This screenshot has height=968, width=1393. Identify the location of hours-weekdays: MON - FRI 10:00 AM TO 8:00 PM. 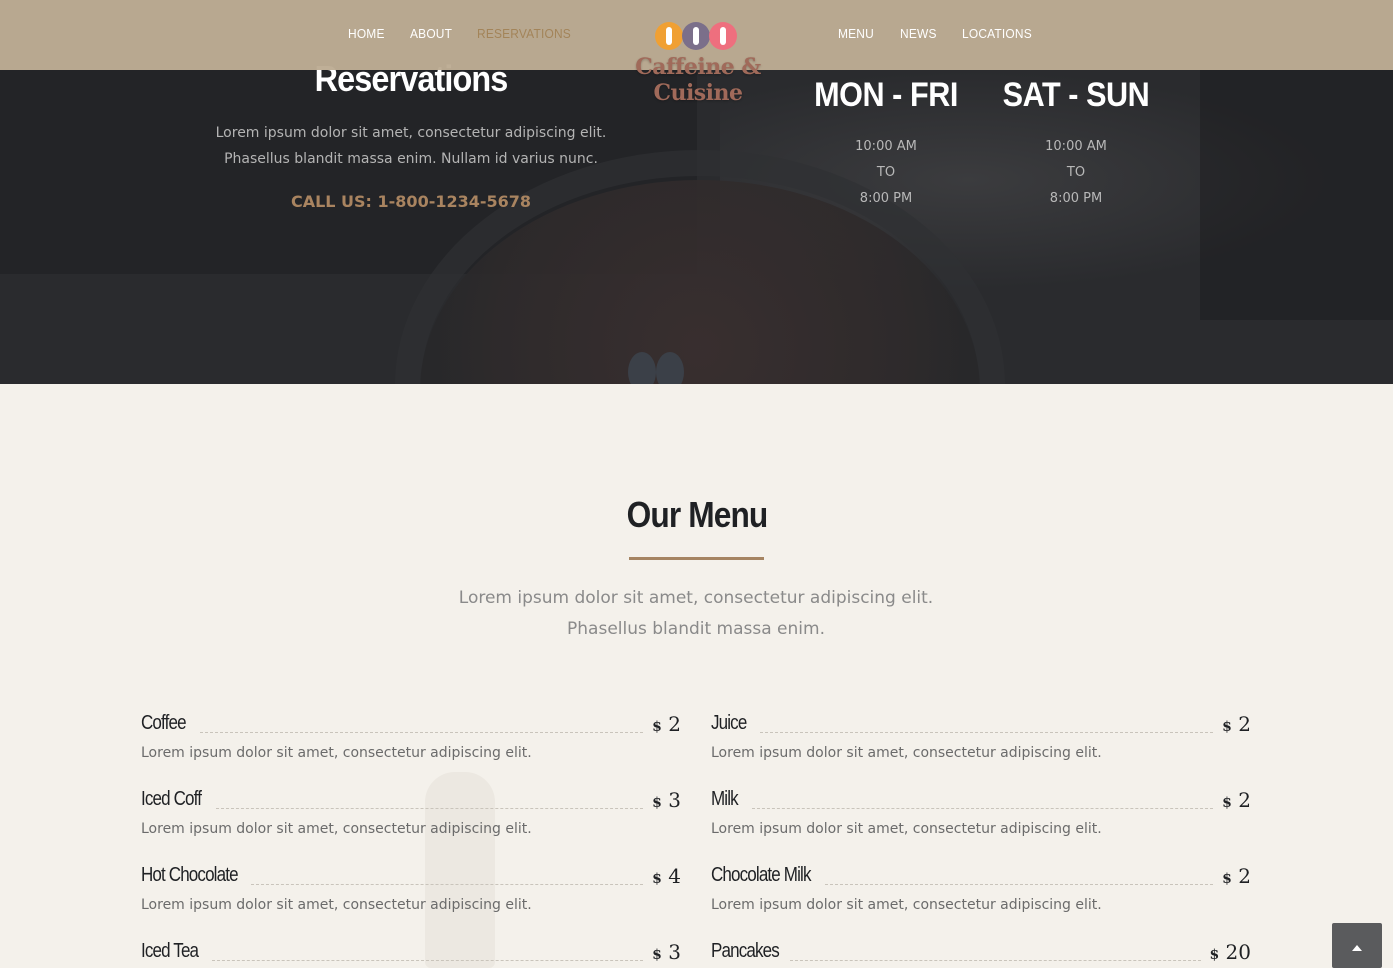
(886, 144).